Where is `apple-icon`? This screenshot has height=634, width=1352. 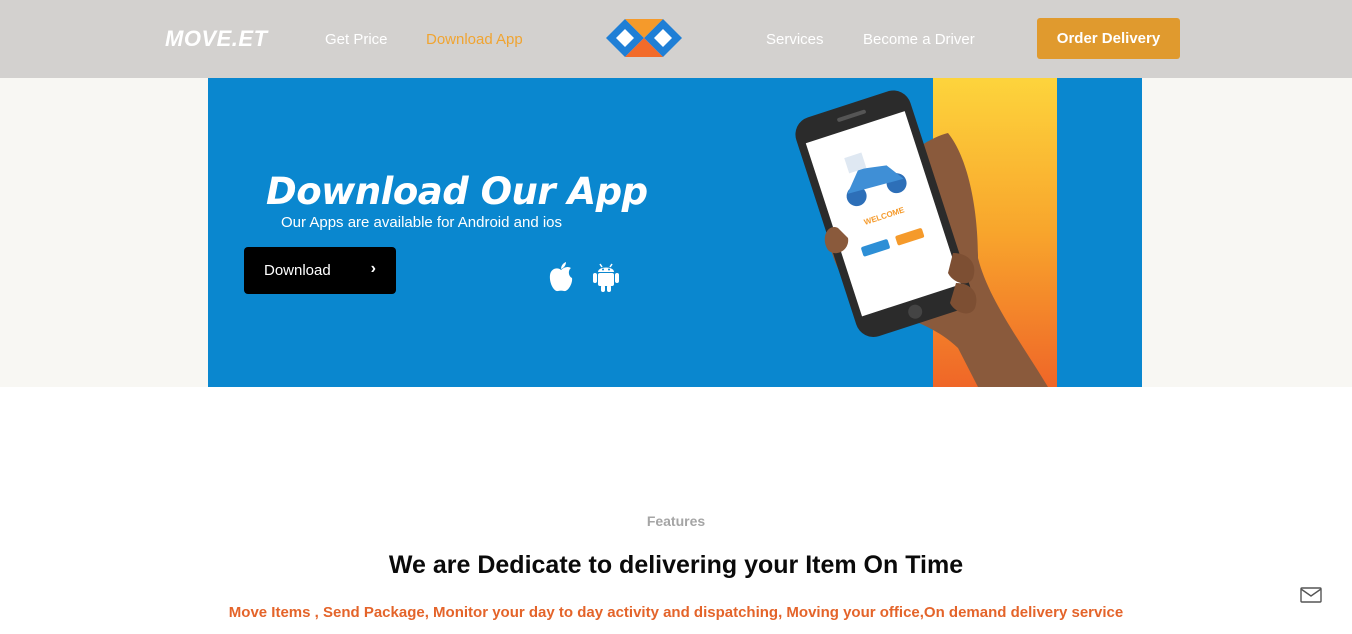
apple-icon is located at coordinates (561, 277).